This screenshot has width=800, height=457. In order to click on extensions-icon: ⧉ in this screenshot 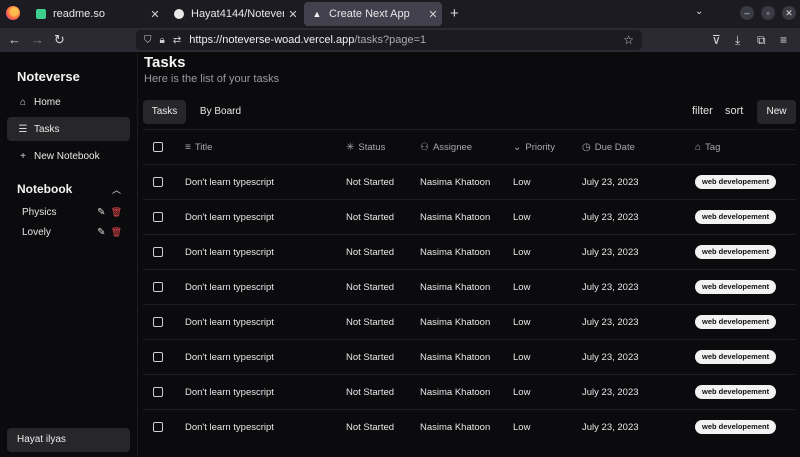, I will do `click(761, 40)`.